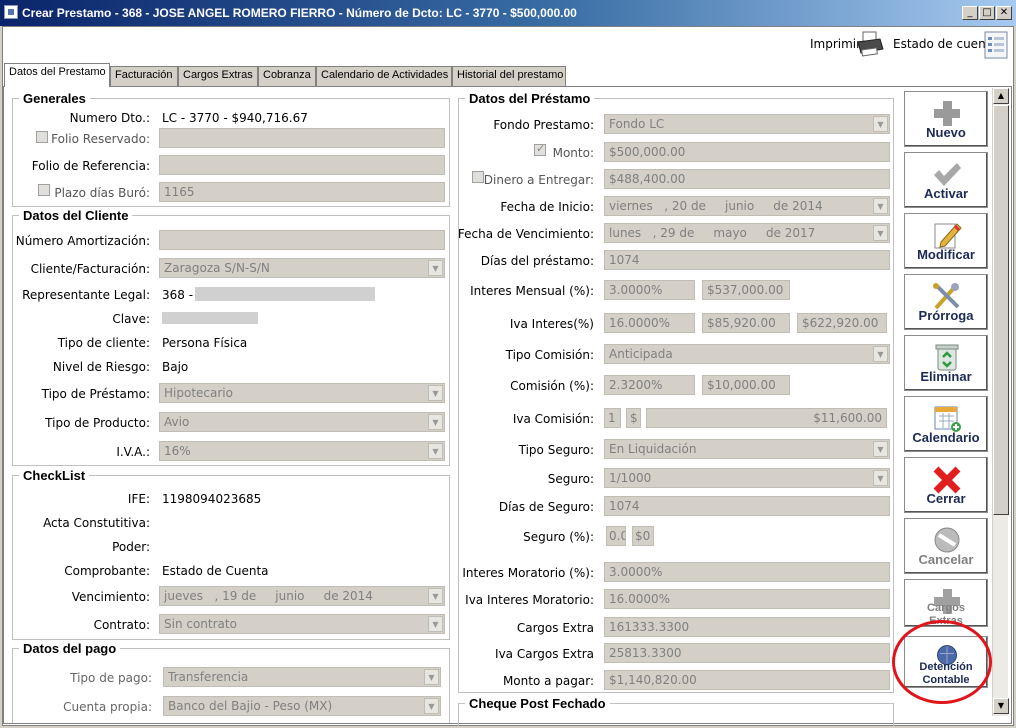 This screenshot has height=728, width=1016. I want to click on numero-dto-label: Numero Dto.:, so click(109, 118).